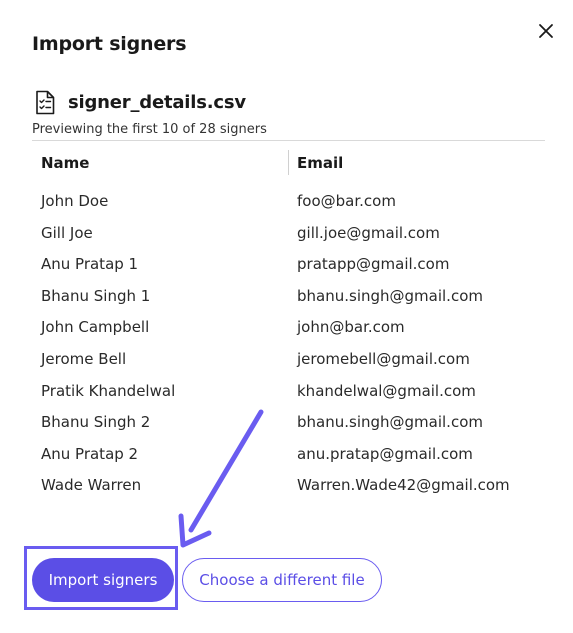  I want to click on file-name: signer_details.csv, so click(157, 102).